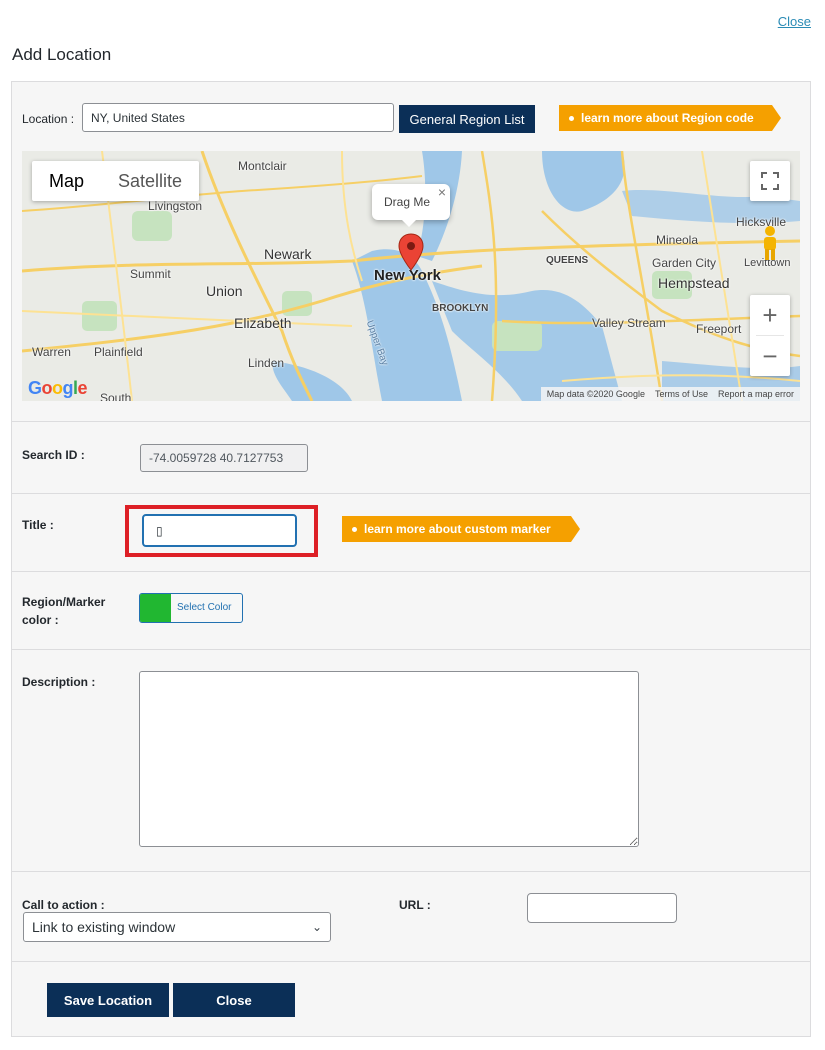  Describe the element at coordinates (694, 283) in the screenshot. I see `map-label-hempstead: Hempstead` at that location.